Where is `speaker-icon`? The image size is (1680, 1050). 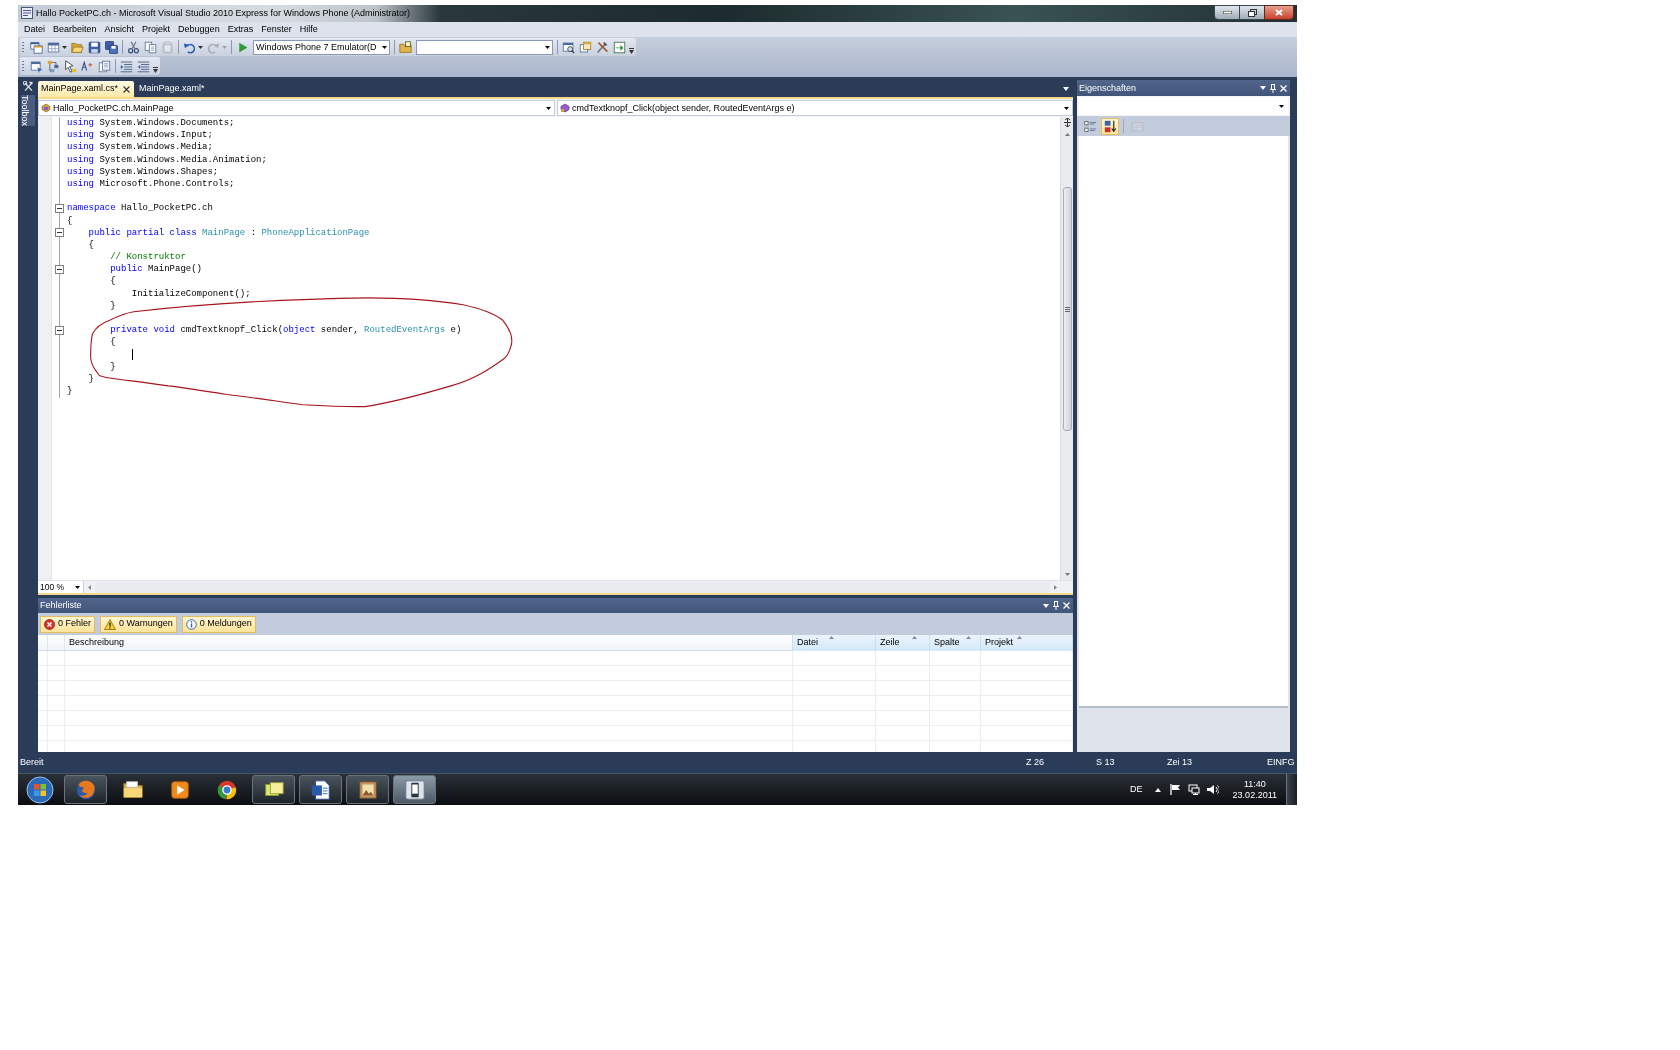 speaker-icon is located at coordinates (1212, 789).